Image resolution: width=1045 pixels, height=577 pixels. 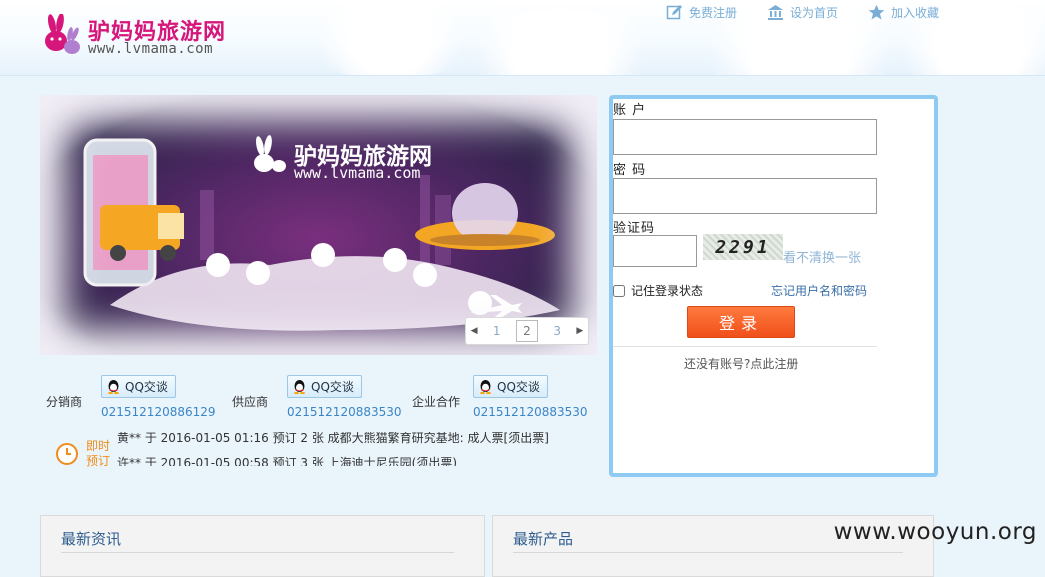 I want to click on banner-url: www.lvmama.com, so click(x=357, y=173).